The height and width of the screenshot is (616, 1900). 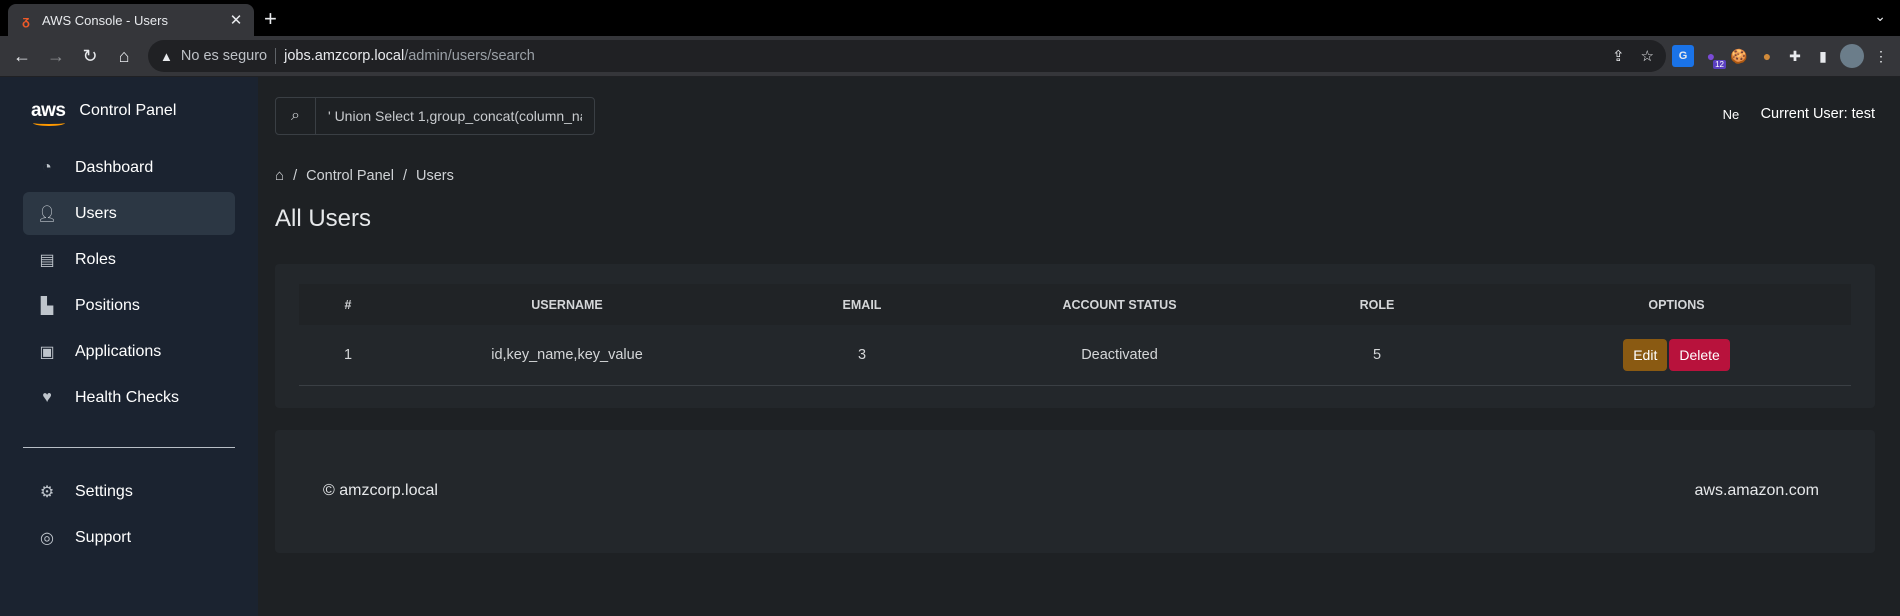 What do you see at coordinates (47, 260) in the screenshot?
I see `id-card-icon: ▤` at bounding box center [47, 260].